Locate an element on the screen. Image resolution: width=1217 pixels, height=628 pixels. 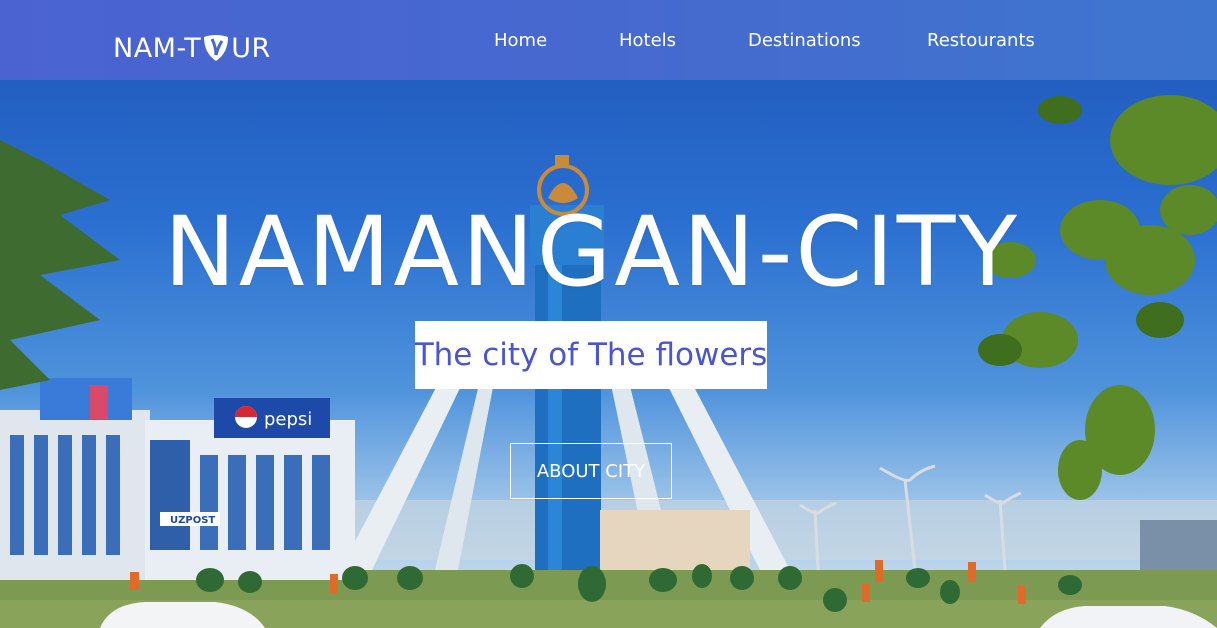
about-city-button: ABOUT CITY is located at coordinates (591, 471).